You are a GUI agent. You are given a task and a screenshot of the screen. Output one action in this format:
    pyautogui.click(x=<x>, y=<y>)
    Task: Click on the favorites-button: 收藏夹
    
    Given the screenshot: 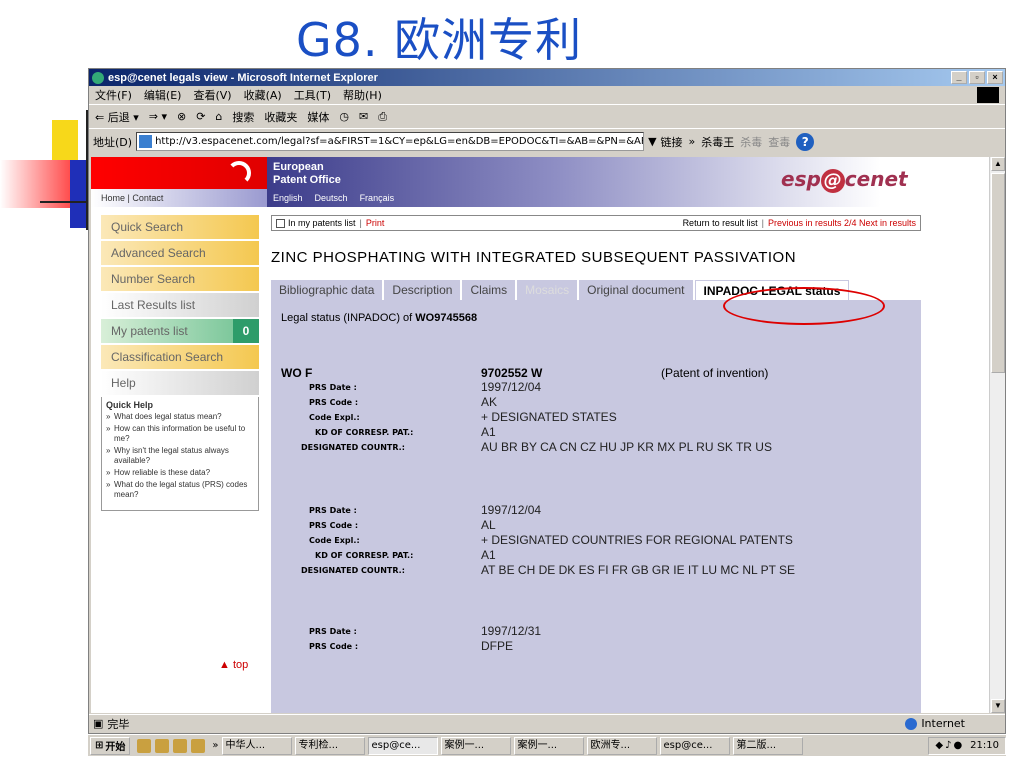 What is the action you would take?
    pyautogui.click(x=280, y=117)
    